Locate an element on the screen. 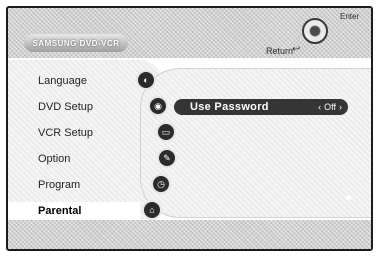 The image size is (379, 257). bullet-icon is located at coordinates (348, 197).